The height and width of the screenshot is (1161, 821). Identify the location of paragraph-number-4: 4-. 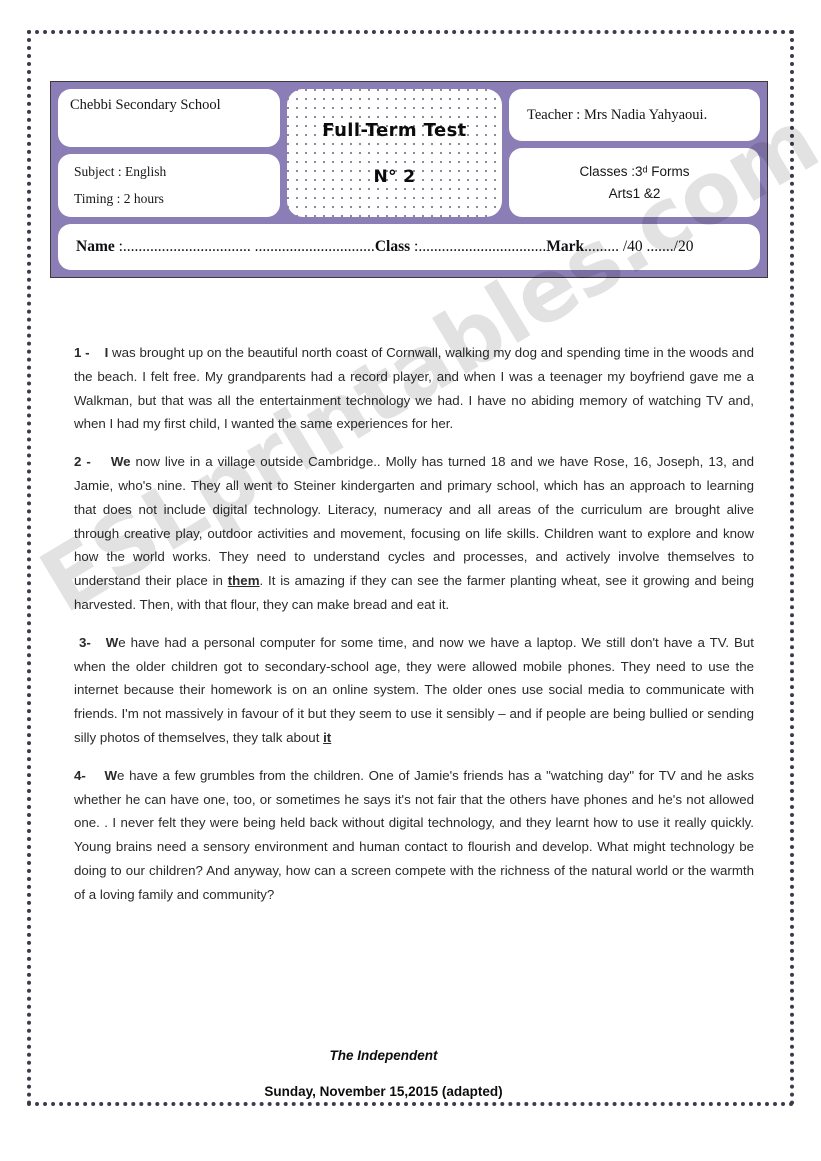
(80, 775).